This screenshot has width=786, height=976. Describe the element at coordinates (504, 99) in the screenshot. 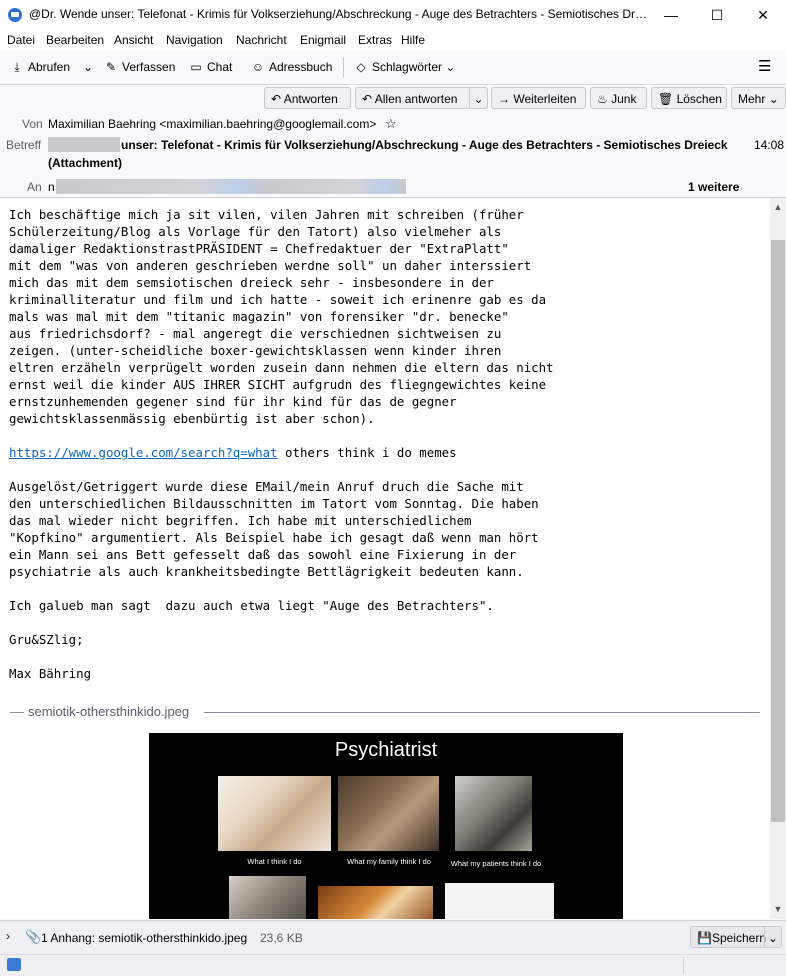

I see `forward-arrow-icon: →` at that location.